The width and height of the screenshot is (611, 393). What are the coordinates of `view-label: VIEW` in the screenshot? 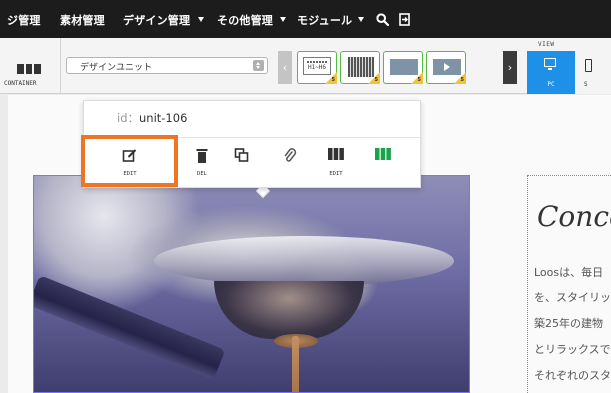 It's located at (546, 44).